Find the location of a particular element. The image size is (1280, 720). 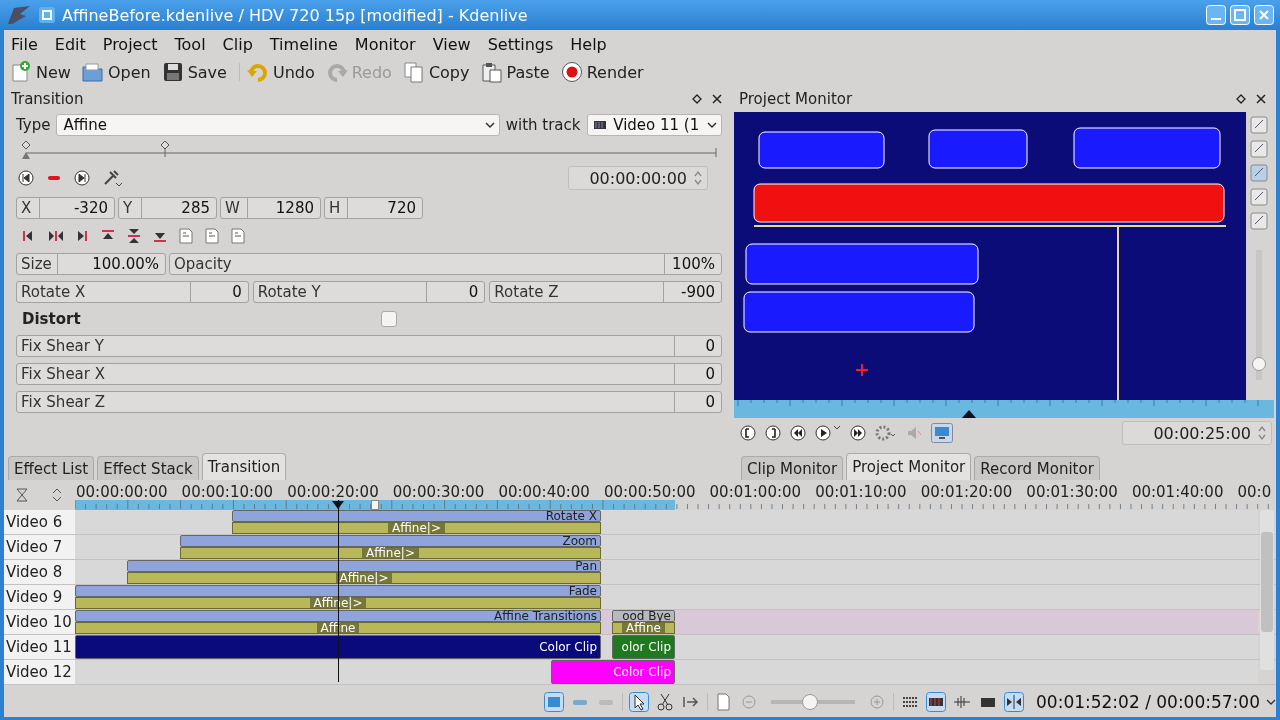

menu-item: Edit is located at coordinates (73, 44).